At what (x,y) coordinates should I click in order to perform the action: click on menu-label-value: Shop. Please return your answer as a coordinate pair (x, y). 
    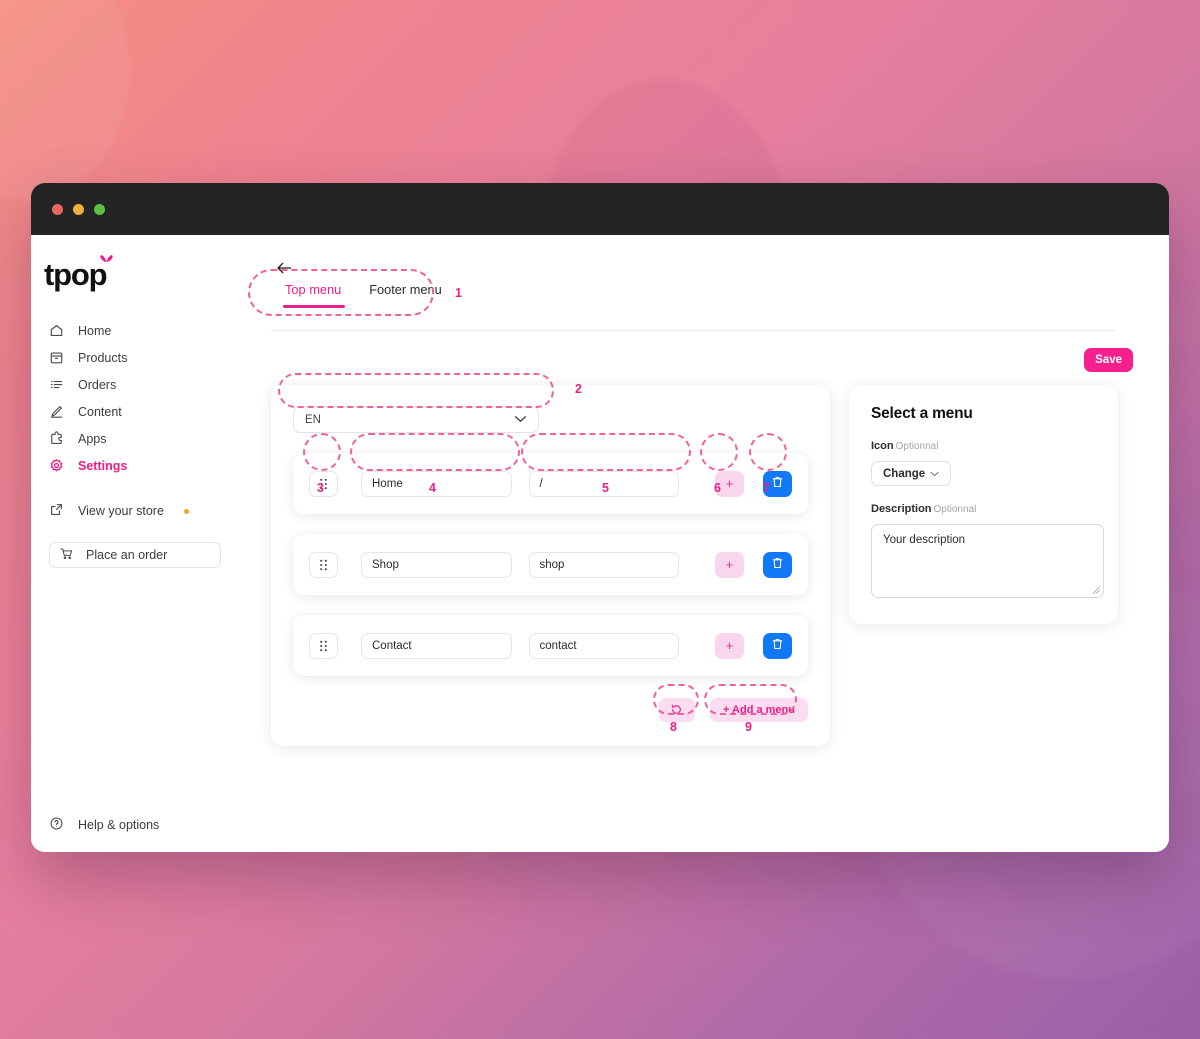
    Looking at the image, I should click on (385, 564).